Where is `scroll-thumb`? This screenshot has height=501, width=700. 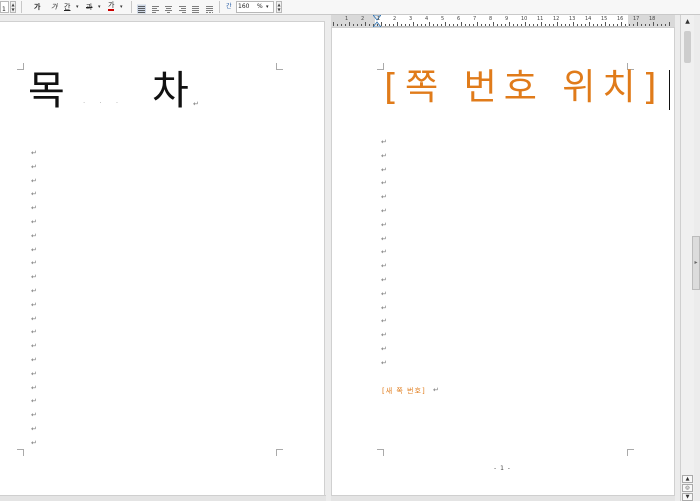
scroll-thumb is located at coordinates (687, 47).